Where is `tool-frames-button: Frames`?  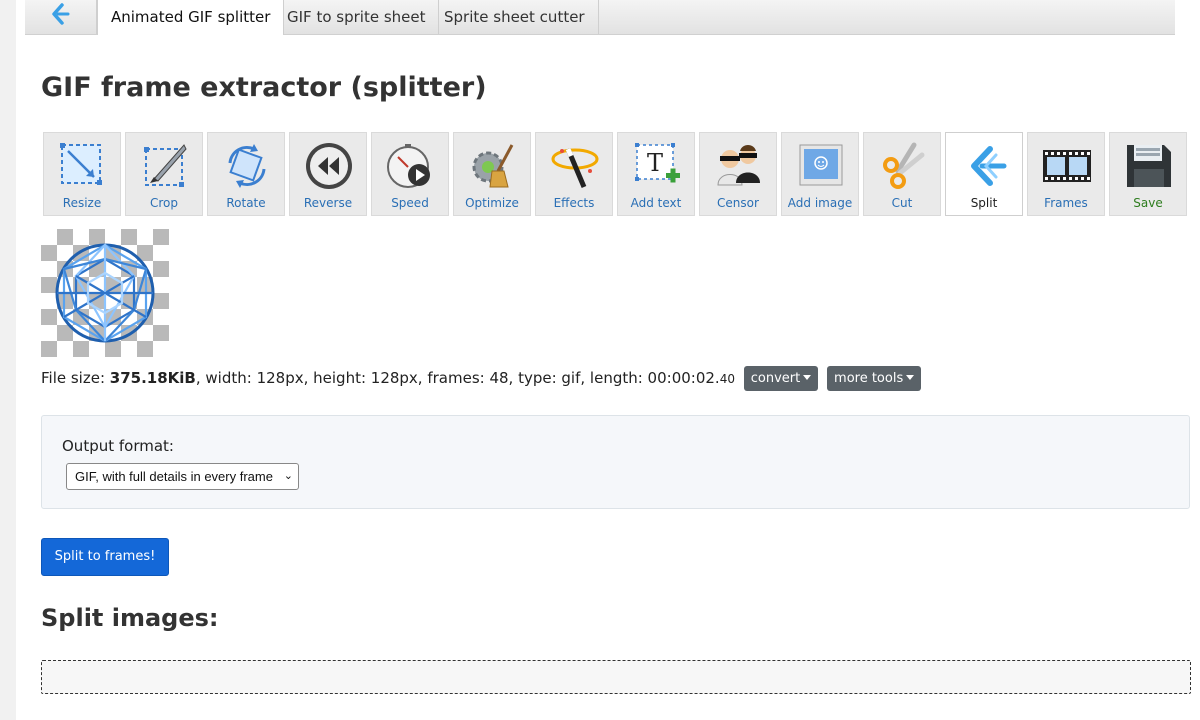
tool-frames-button: Frames is located at coordinates (1066, 174).